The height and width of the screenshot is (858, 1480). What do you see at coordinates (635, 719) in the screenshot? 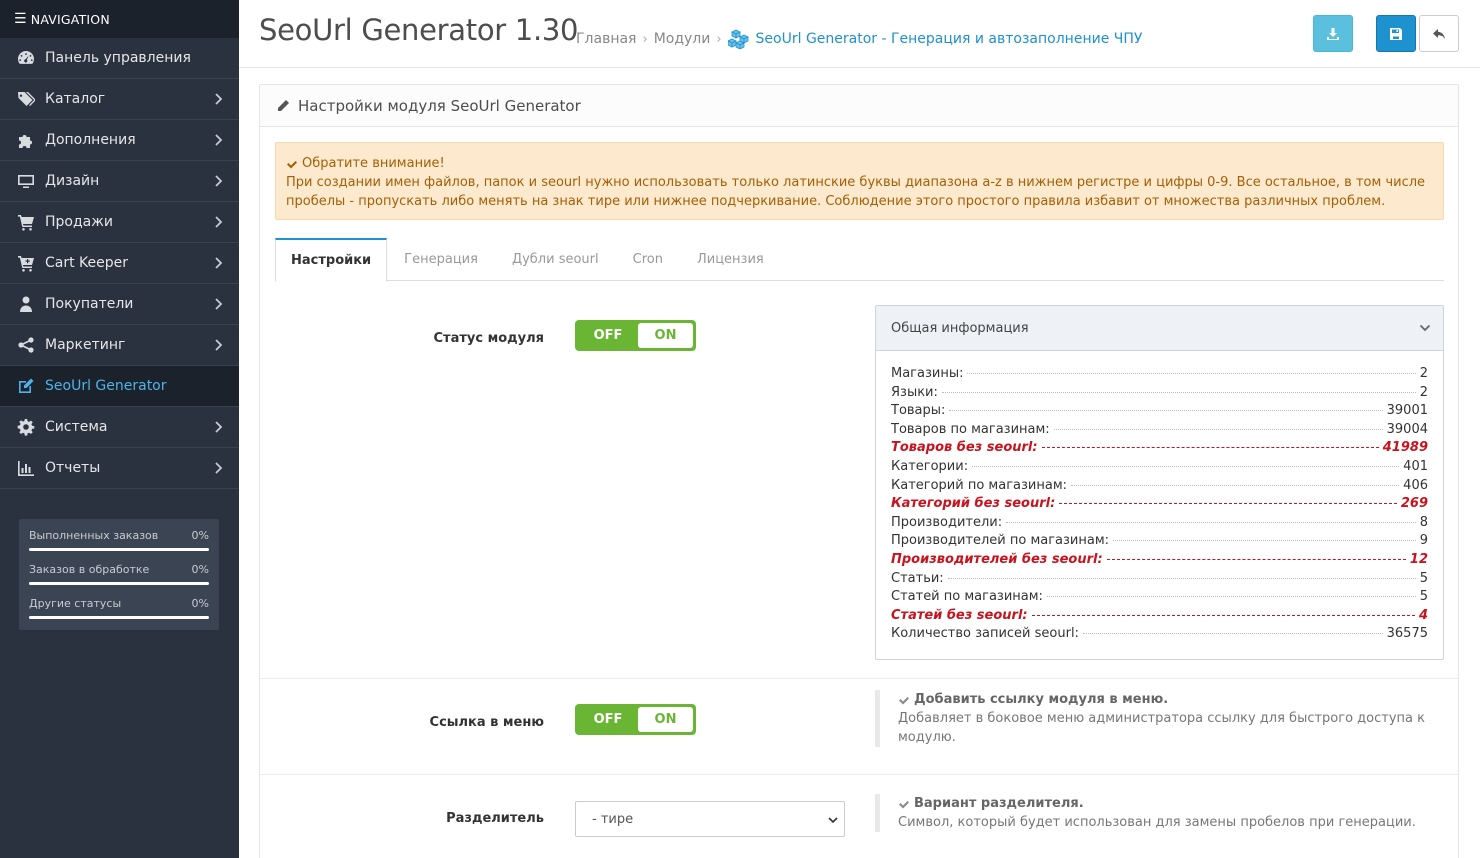
I see `menu-link-toggle: OFF ON` at bounding box center [635, 719].